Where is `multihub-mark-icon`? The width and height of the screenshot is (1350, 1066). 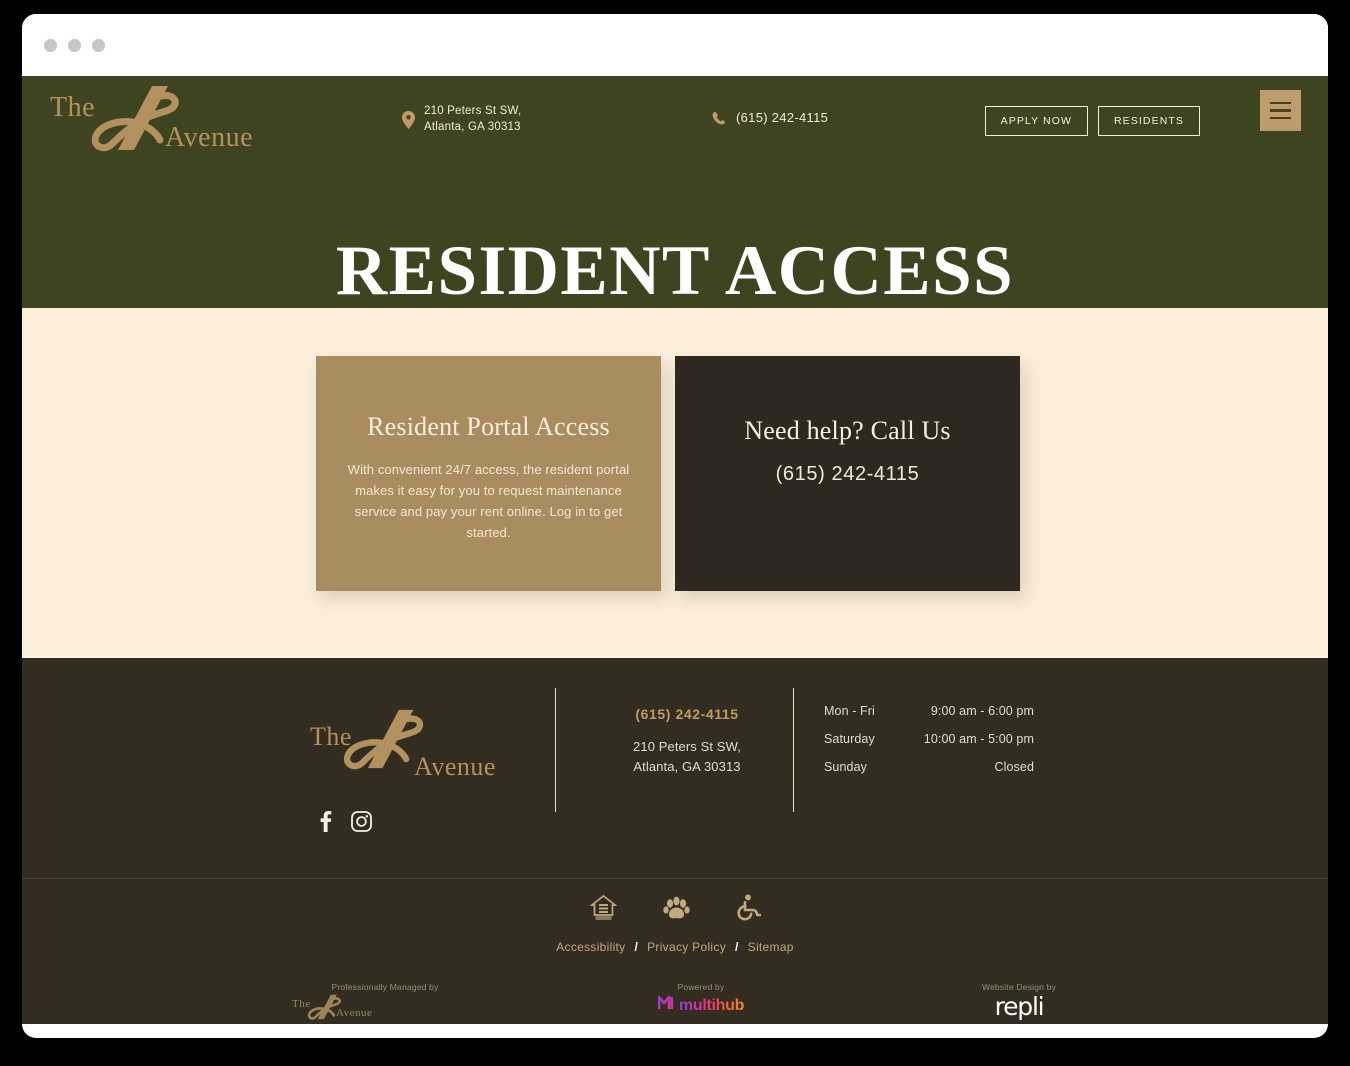 multihub-mark-icon is located at coordinates (665, 1005).